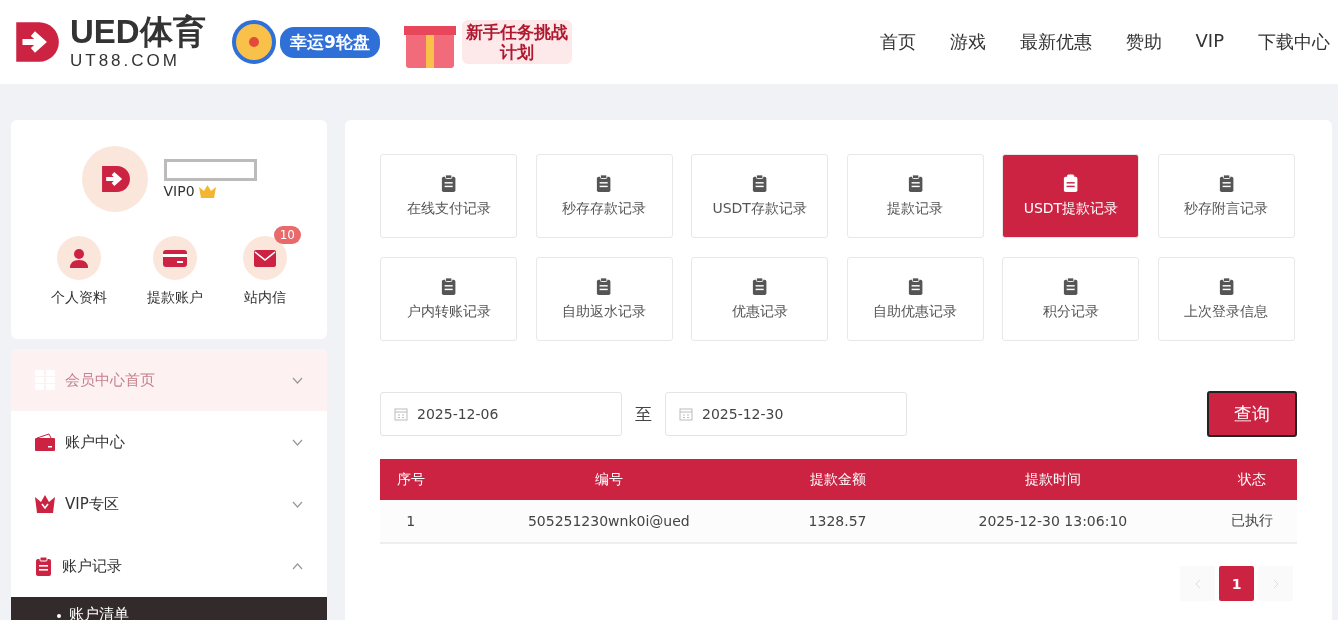  I want to click on sidebar-label: 账户记录, so click(92, 566).